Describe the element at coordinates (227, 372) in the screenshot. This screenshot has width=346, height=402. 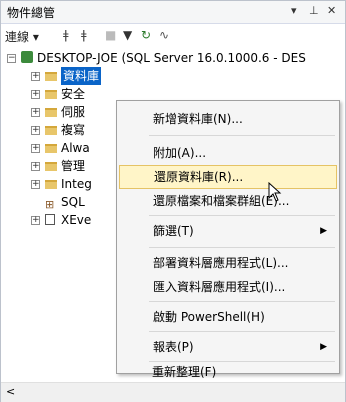
I see `menu-item-refresh: 重新整理(F)` at that location.